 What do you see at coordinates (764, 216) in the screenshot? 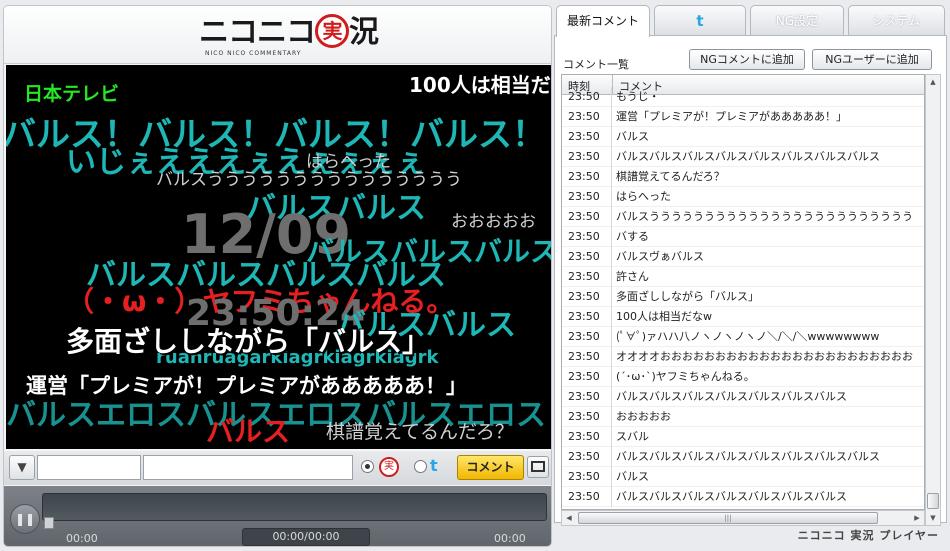
I see `row-comment: バルスうううううううううううううううううううううううう` at bounding box center [764, 216].